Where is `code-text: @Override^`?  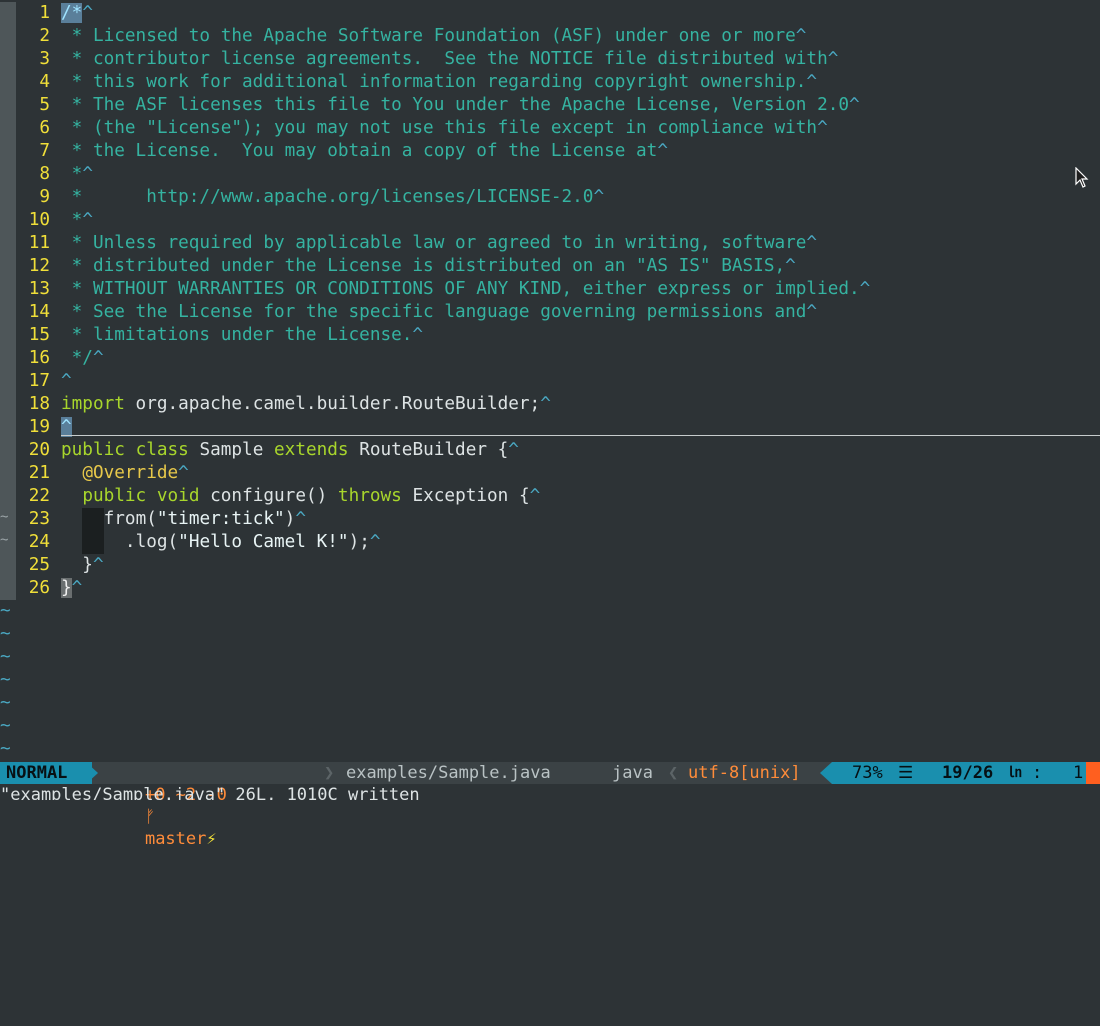 code-text: @Override^ is located at coordinates (125, 473).